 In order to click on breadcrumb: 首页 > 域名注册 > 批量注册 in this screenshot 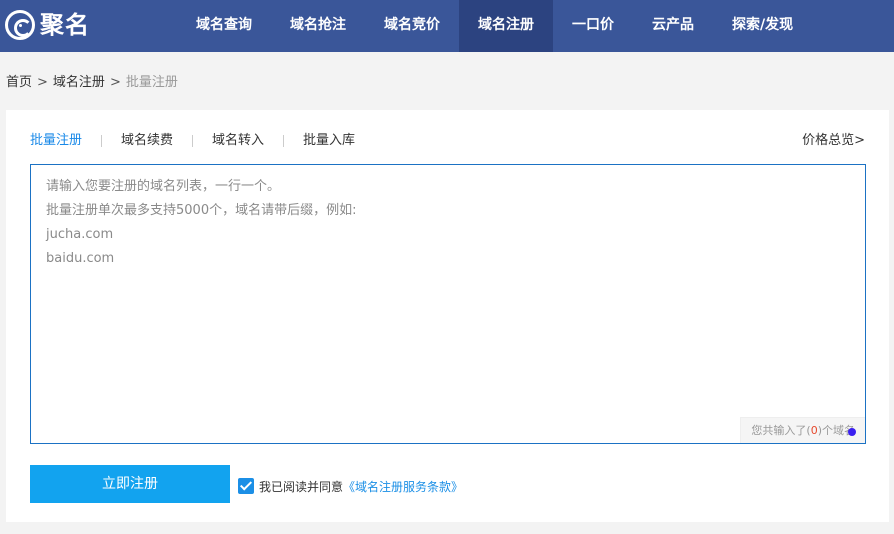, I will do `click(92, 83)`.